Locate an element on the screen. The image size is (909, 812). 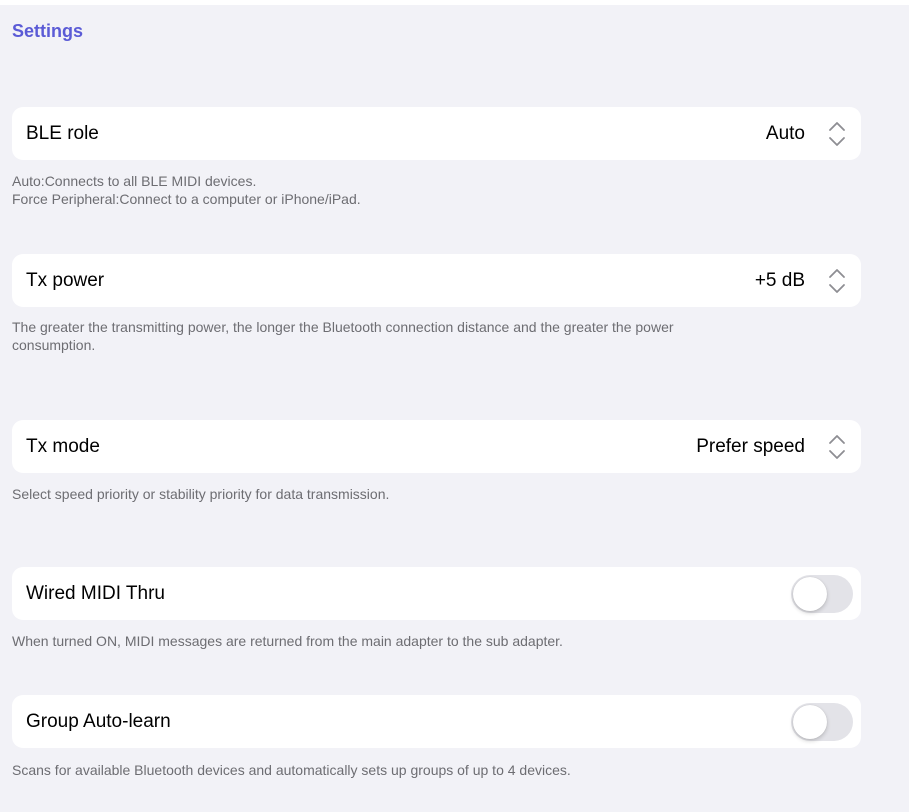
ble-role-label: BLE role is located at coordinates (62, 133).